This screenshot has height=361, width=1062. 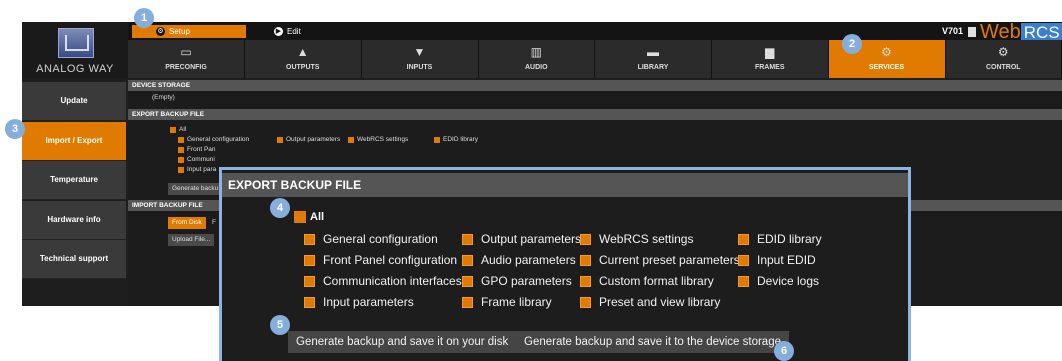 I want to click on nav-tab-preconfig: ▭ PRECONFIG, so click(x=186, y=59).